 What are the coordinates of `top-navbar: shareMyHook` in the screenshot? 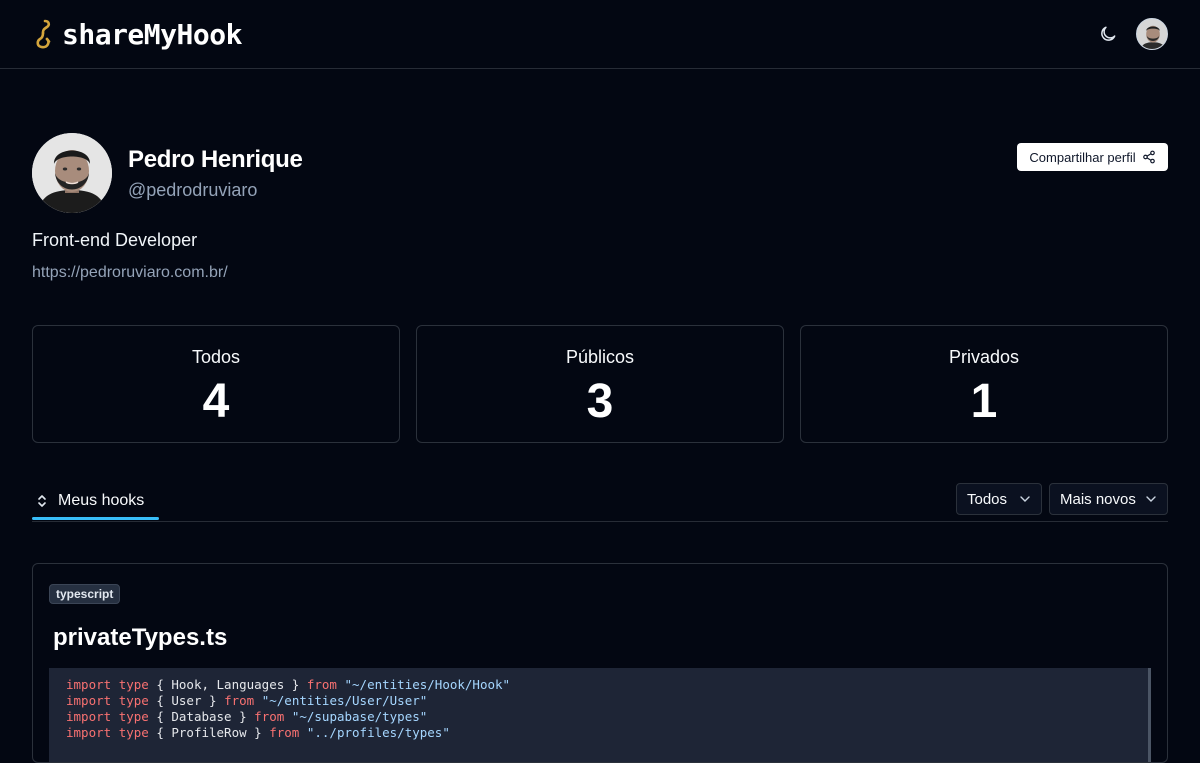 It's located at (600, 34).